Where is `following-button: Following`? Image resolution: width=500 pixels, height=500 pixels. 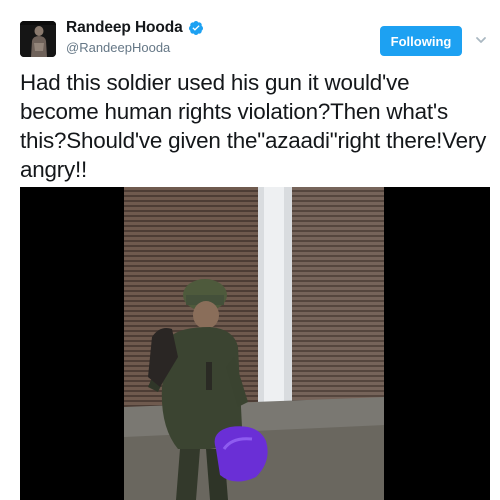
following-button: Following is located at coordinates (421, 41).